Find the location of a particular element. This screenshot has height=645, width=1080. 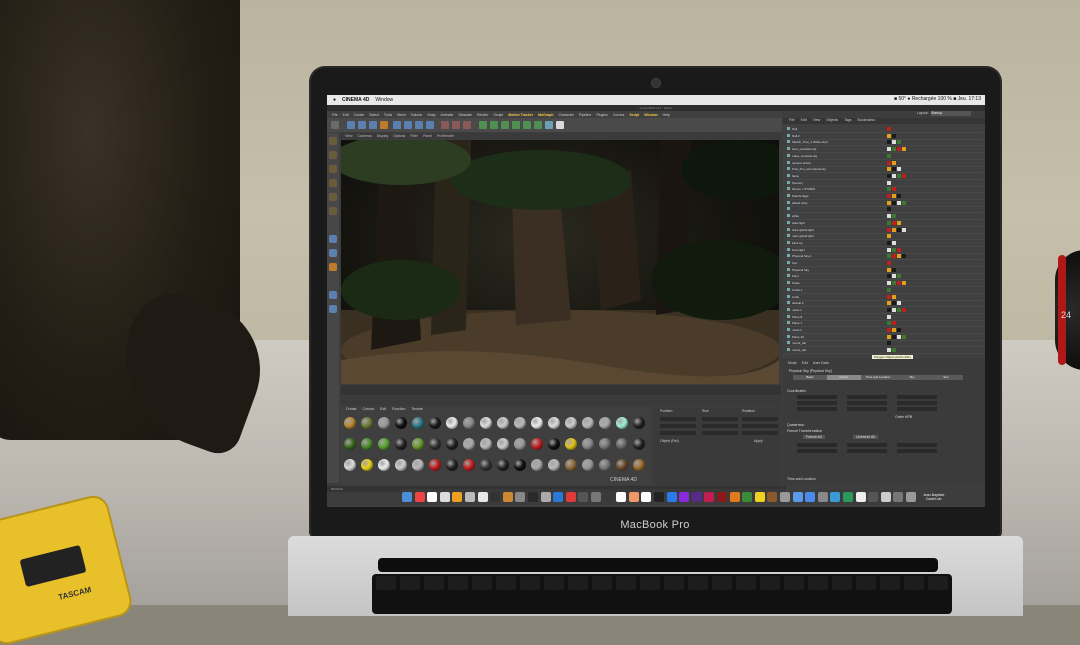

object-row: mount_tail is located at coordinates (885, 351).